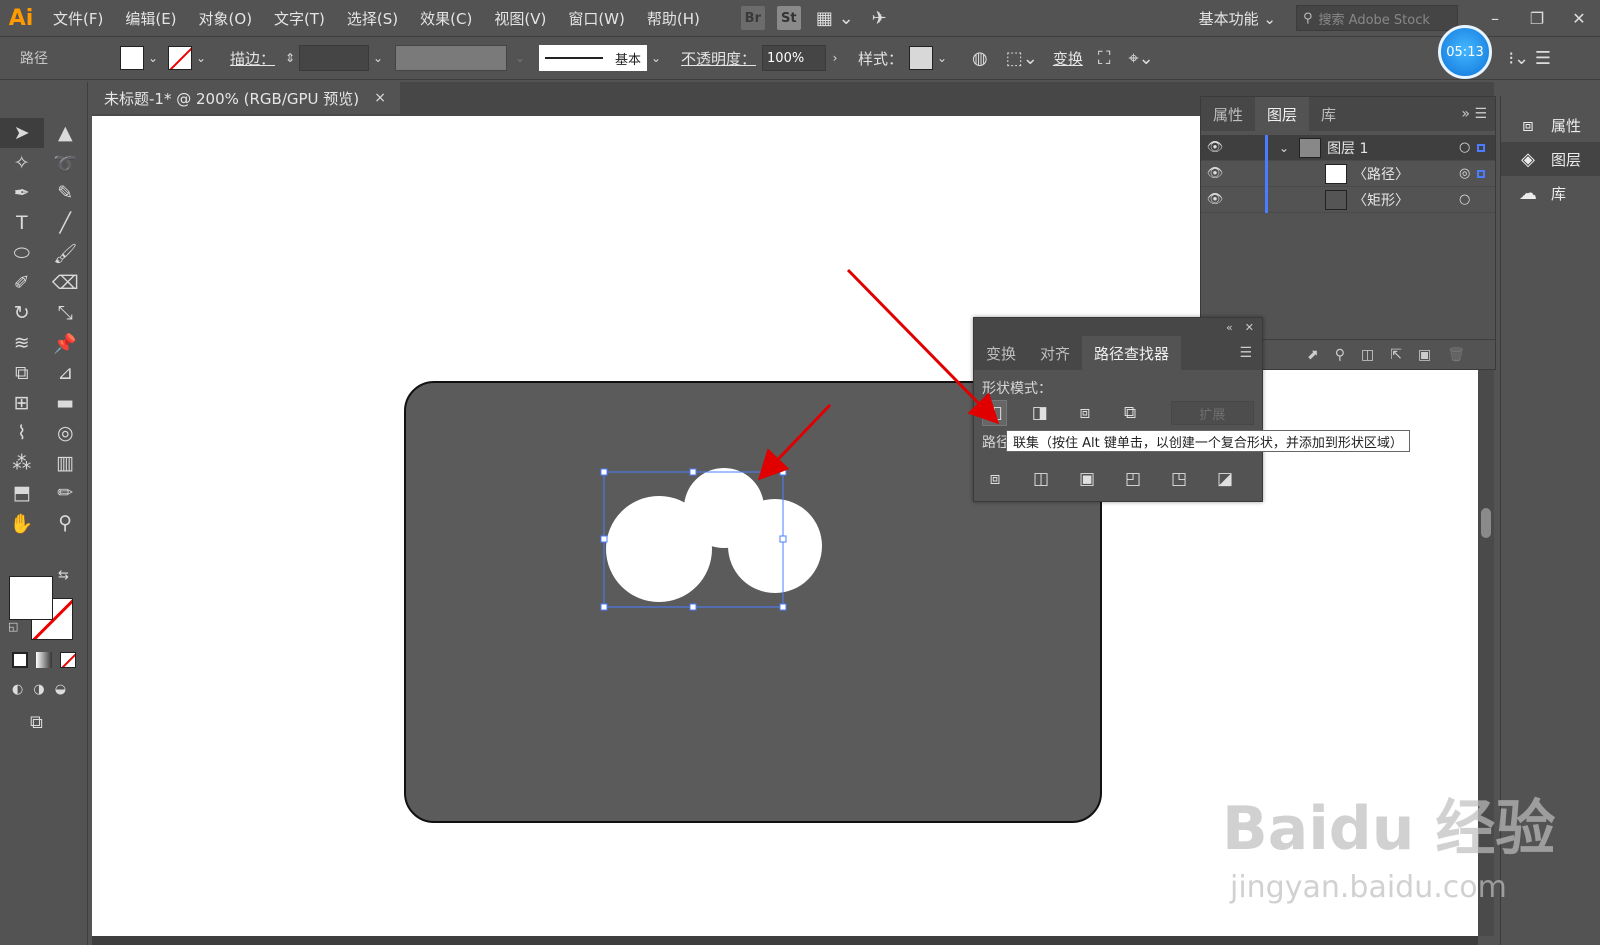 Image resolution: width=1600 pixels, height=945 pixels. I want to click on divide-button: ⧈, so click(995, 479).